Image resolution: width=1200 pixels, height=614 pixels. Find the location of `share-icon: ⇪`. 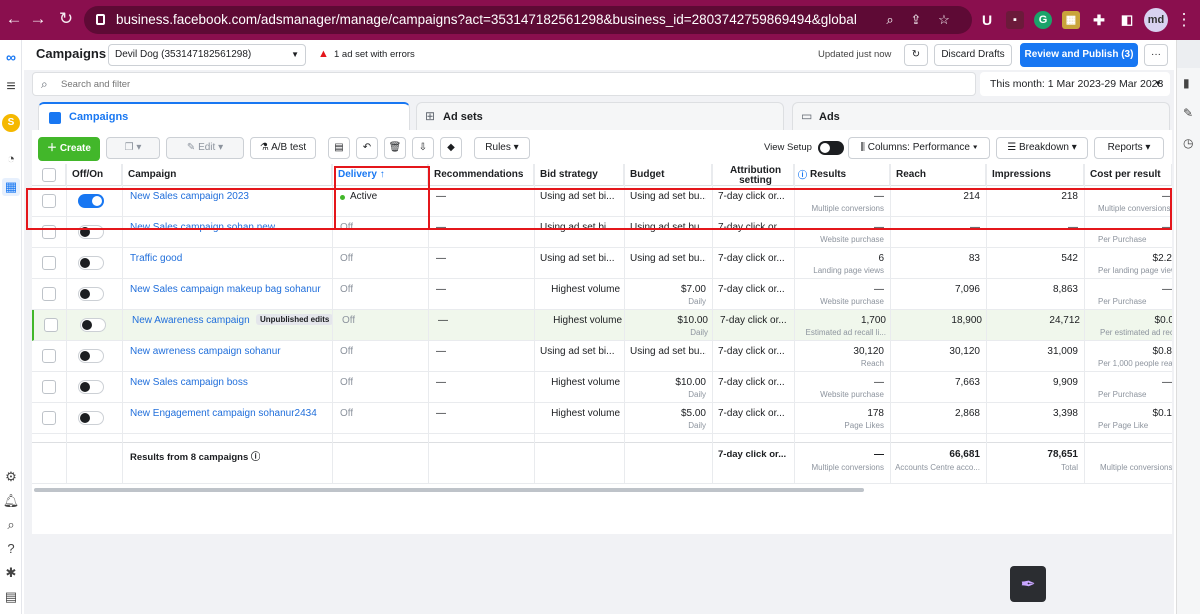

share-icon: ⇪ is located at coordinates (916, 20).